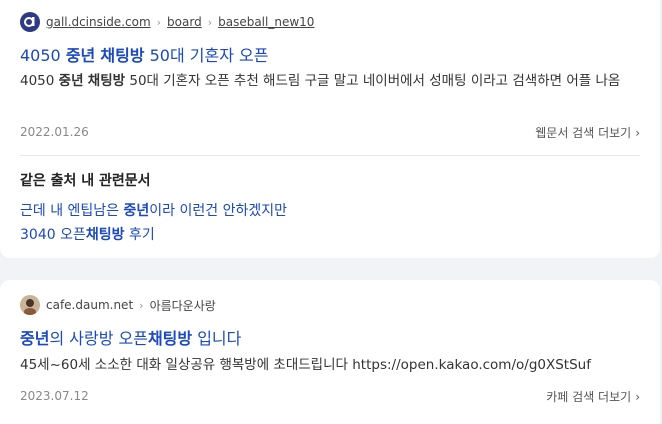 This screenshot has height=424, width=662. Describe the element at coordinates (589, 397) in the screenshot. I see `more-label: 카페 검색 더보기` at that location.